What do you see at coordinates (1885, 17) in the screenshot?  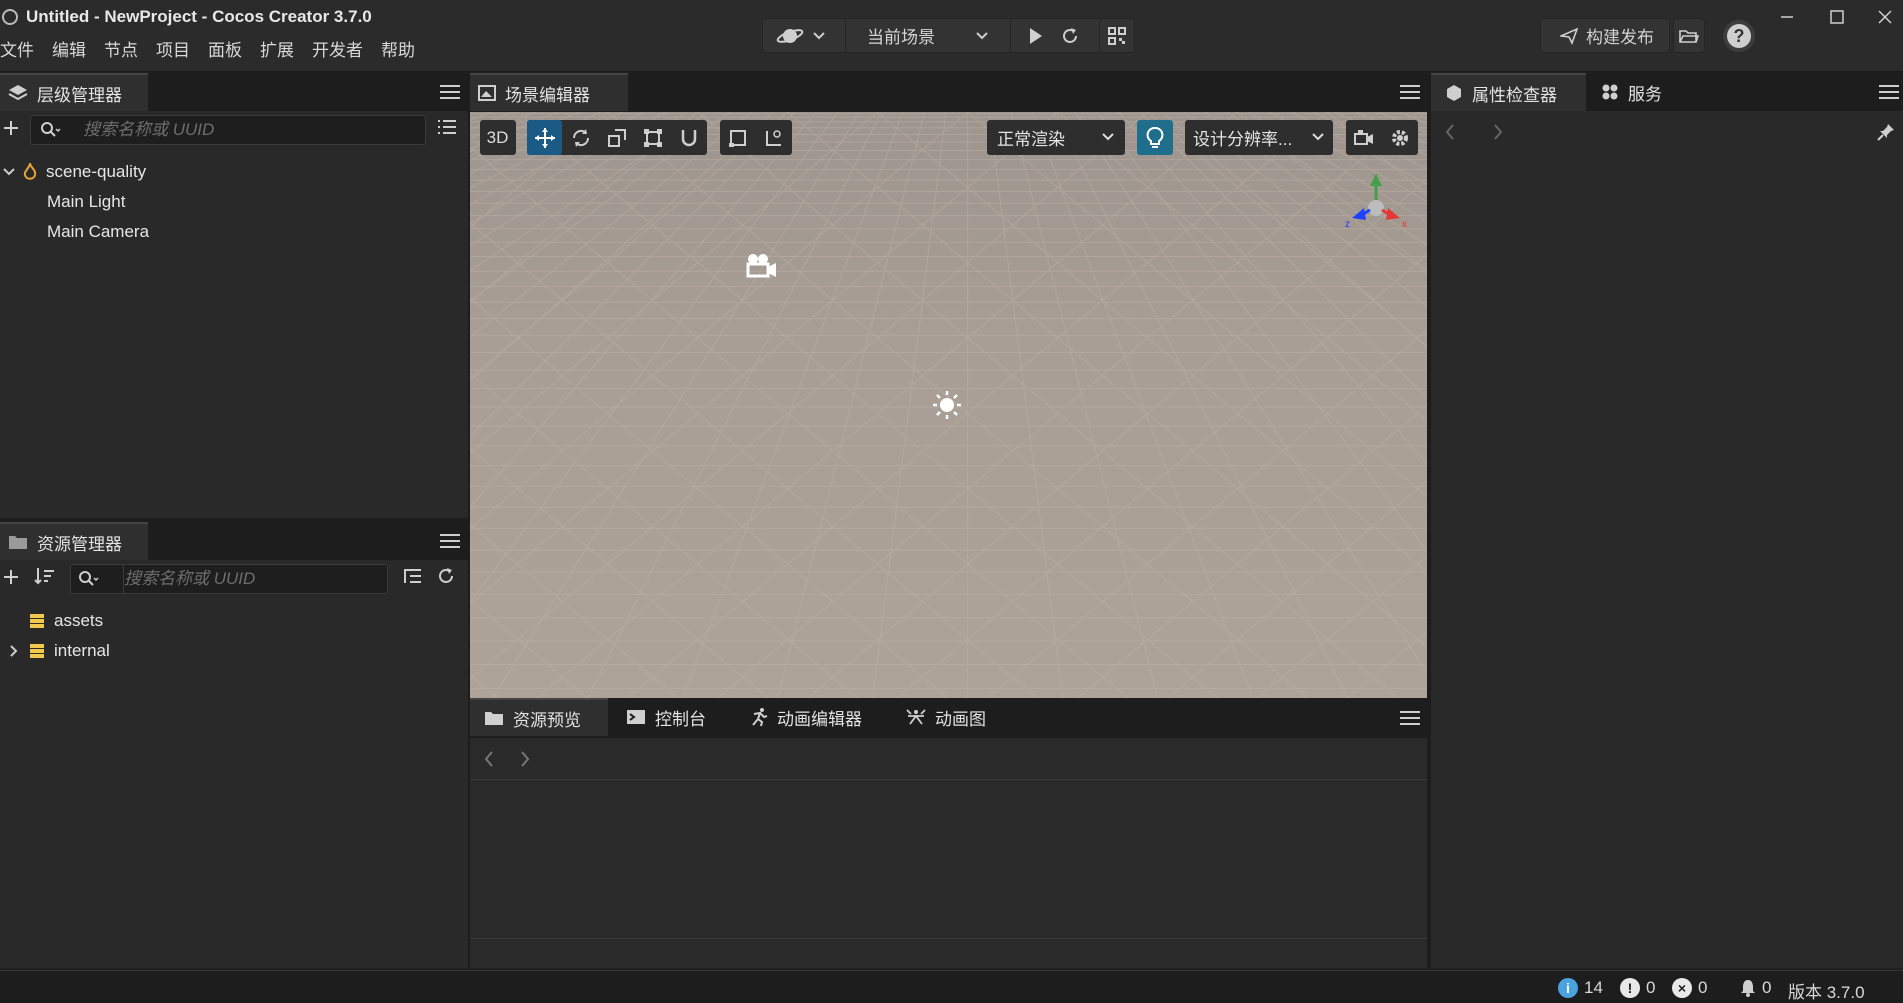 I see `close-button` at bounding box center [1885, 17].